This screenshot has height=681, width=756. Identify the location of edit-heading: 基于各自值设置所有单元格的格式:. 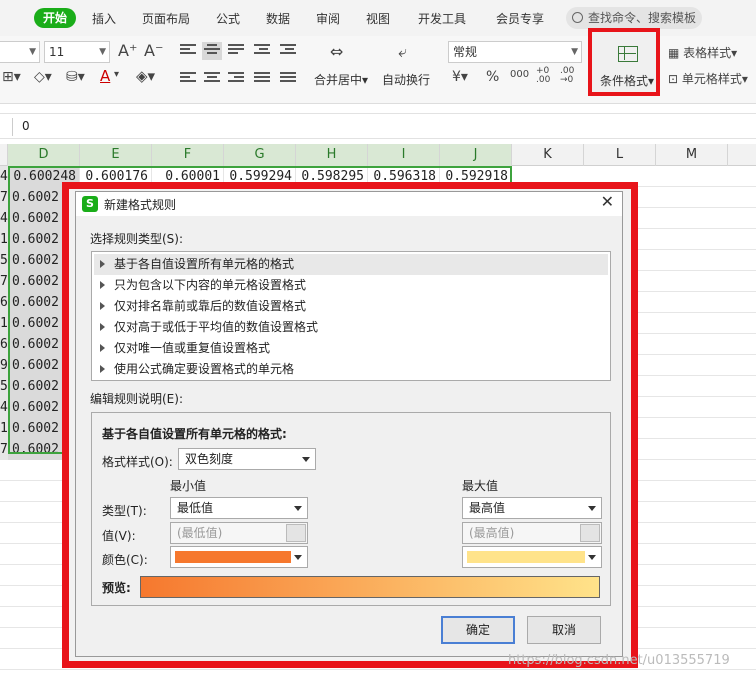
(194, 434).